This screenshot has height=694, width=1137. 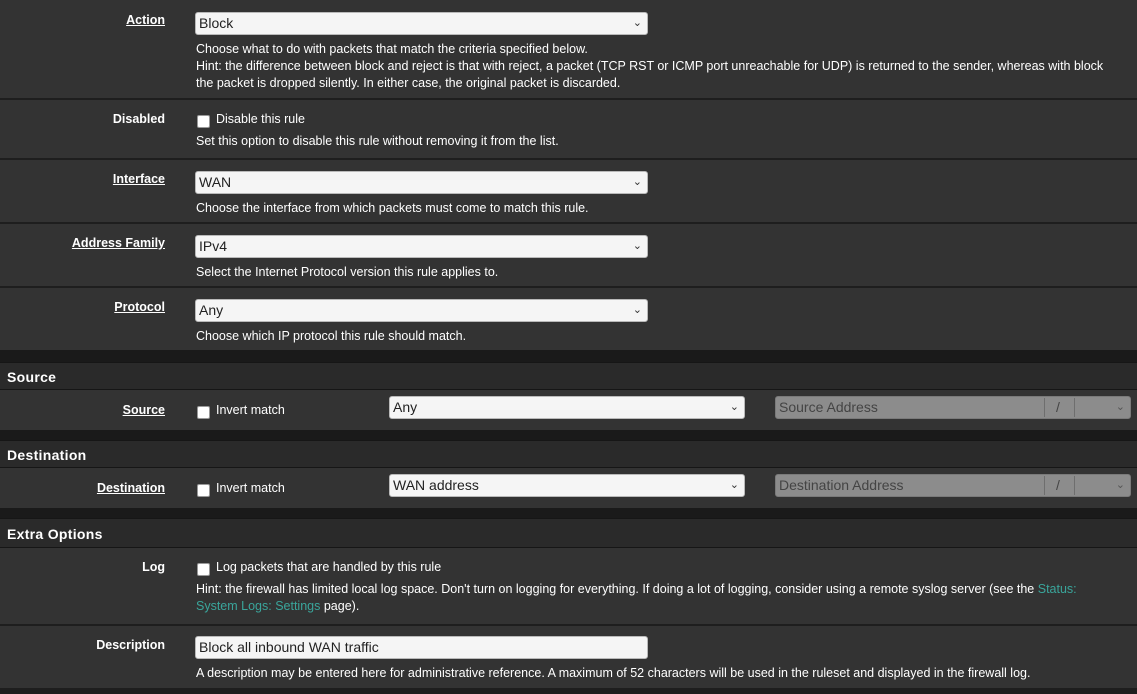 What do you see at coordinates (55, 534) in the screenshot?
I see `extra-options-section-title: Extra Options` at bounding box center [55, 534].